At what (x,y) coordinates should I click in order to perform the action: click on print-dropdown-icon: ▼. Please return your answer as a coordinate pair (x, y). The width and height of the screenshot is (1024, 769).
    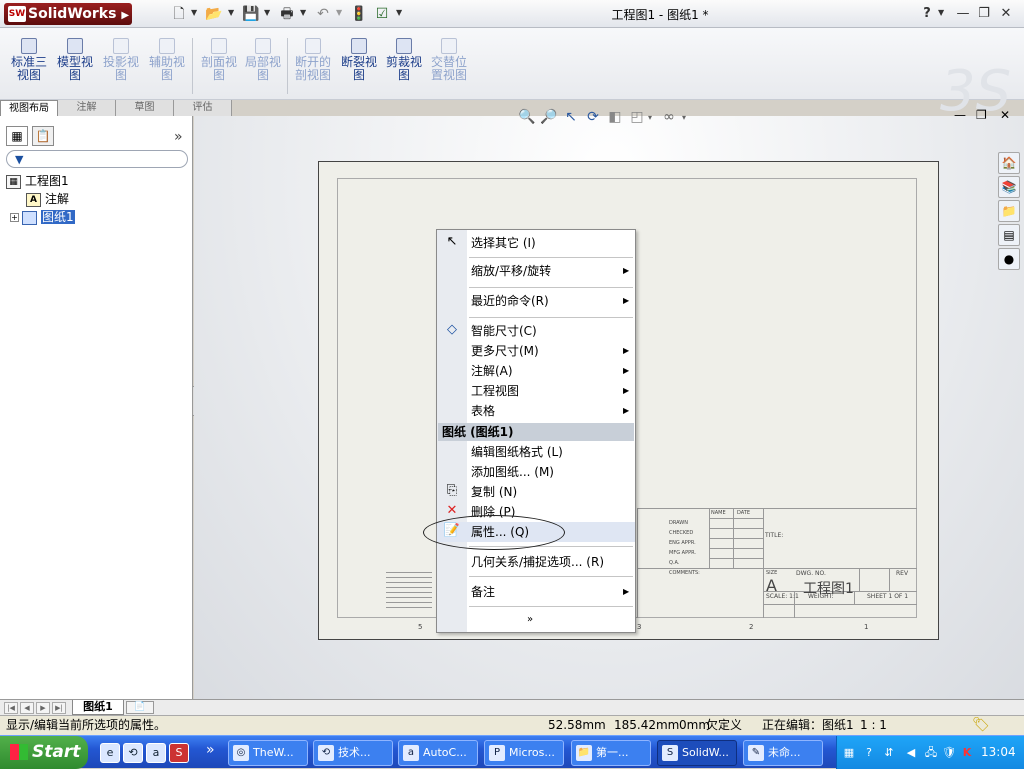
    Looking at the image, I should click on (303, 12).